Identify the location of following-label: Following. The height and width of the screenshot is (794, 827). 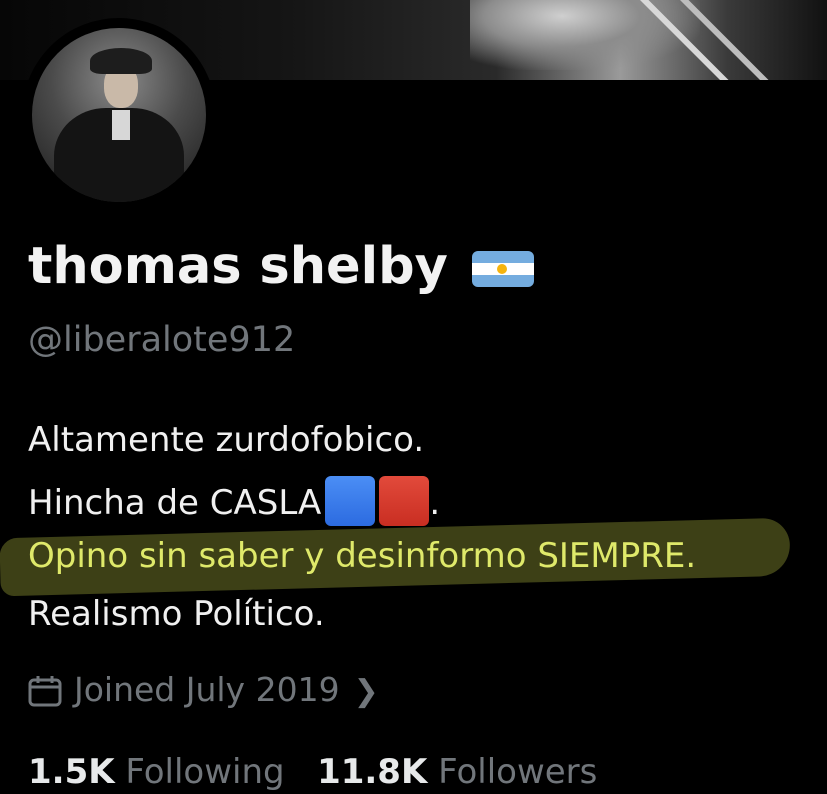
(205, 772).